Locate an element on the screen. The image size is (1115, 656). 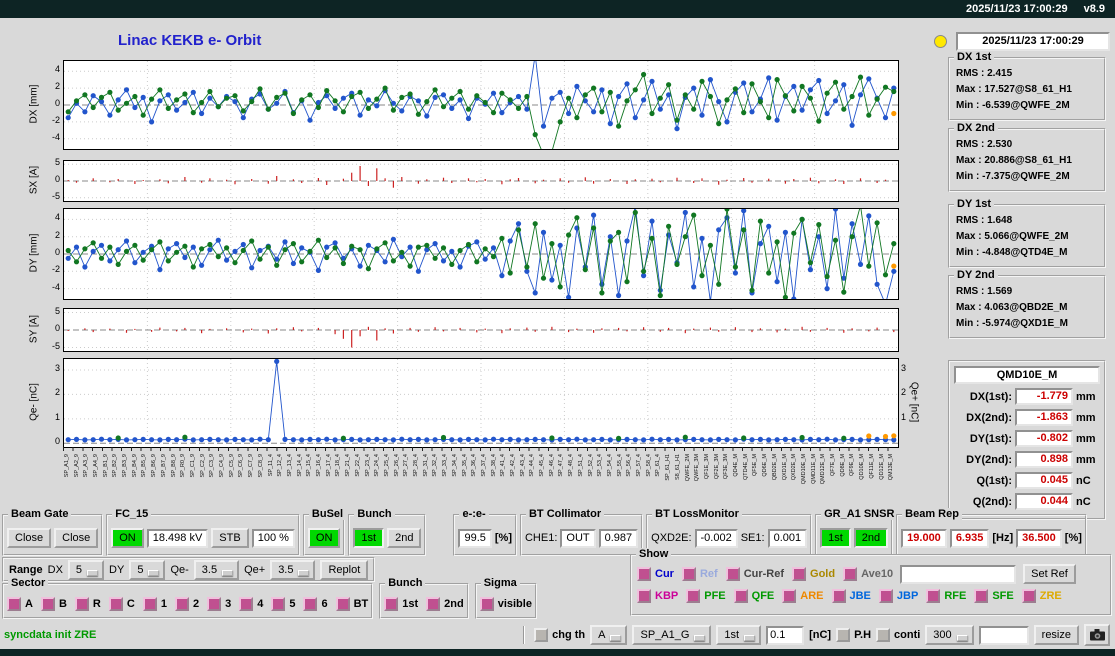
chg-th-checkbox: chg th is located at coordinates (559, 635).